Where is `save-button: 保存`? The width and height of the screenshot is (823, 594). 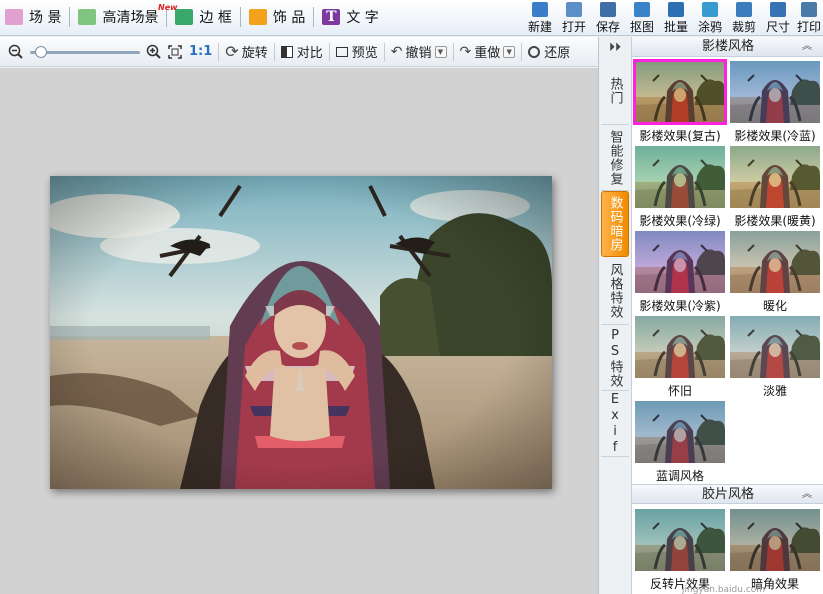
save-button: 保存 is located at coordinates (608, 18).